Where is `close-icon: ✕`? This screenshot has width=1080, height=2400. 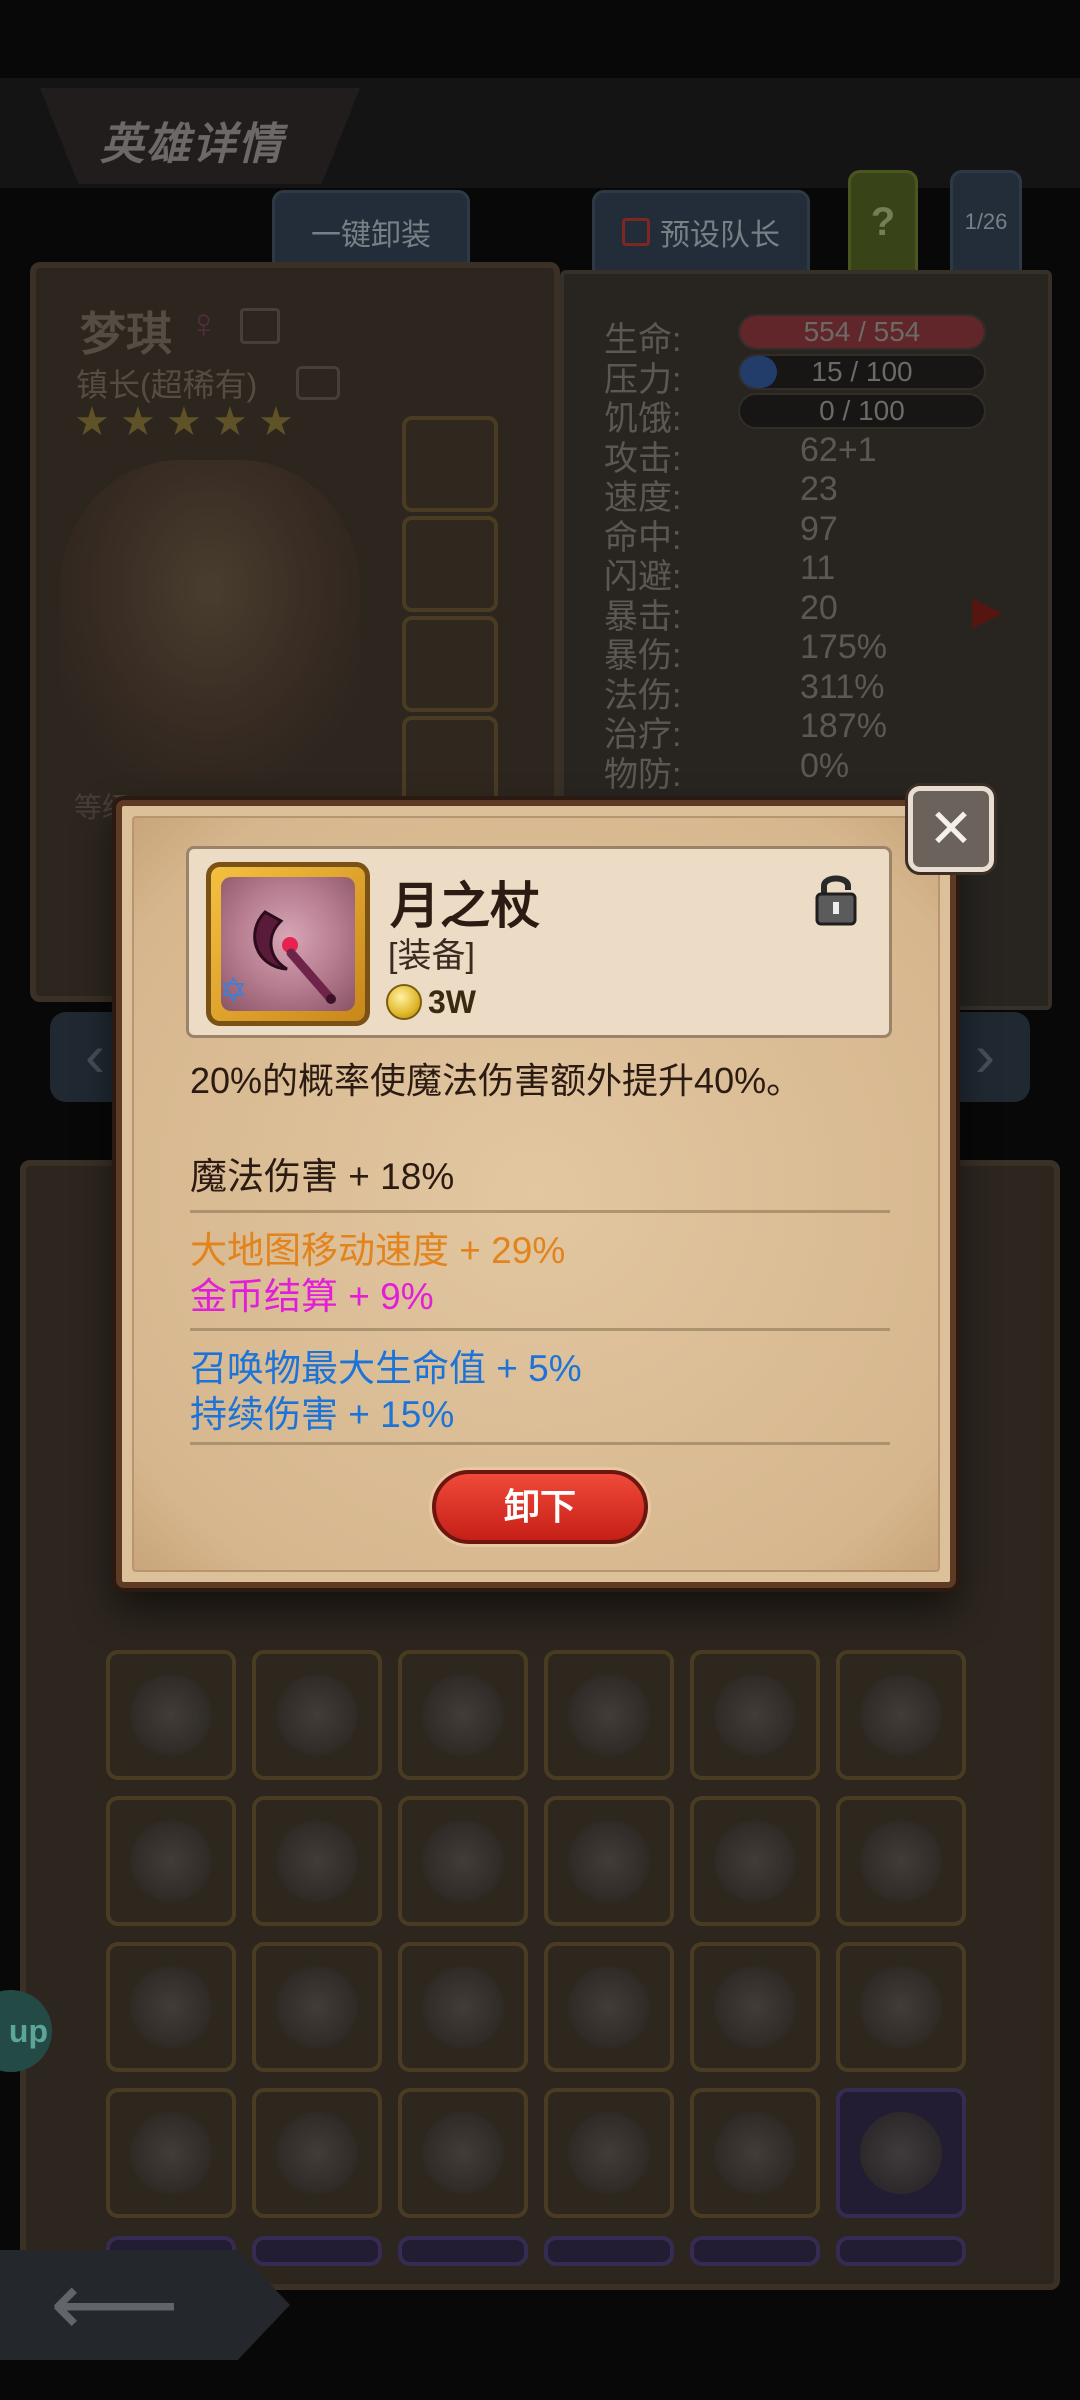 close-icon: ✕ is located at coordinates (951, 829).